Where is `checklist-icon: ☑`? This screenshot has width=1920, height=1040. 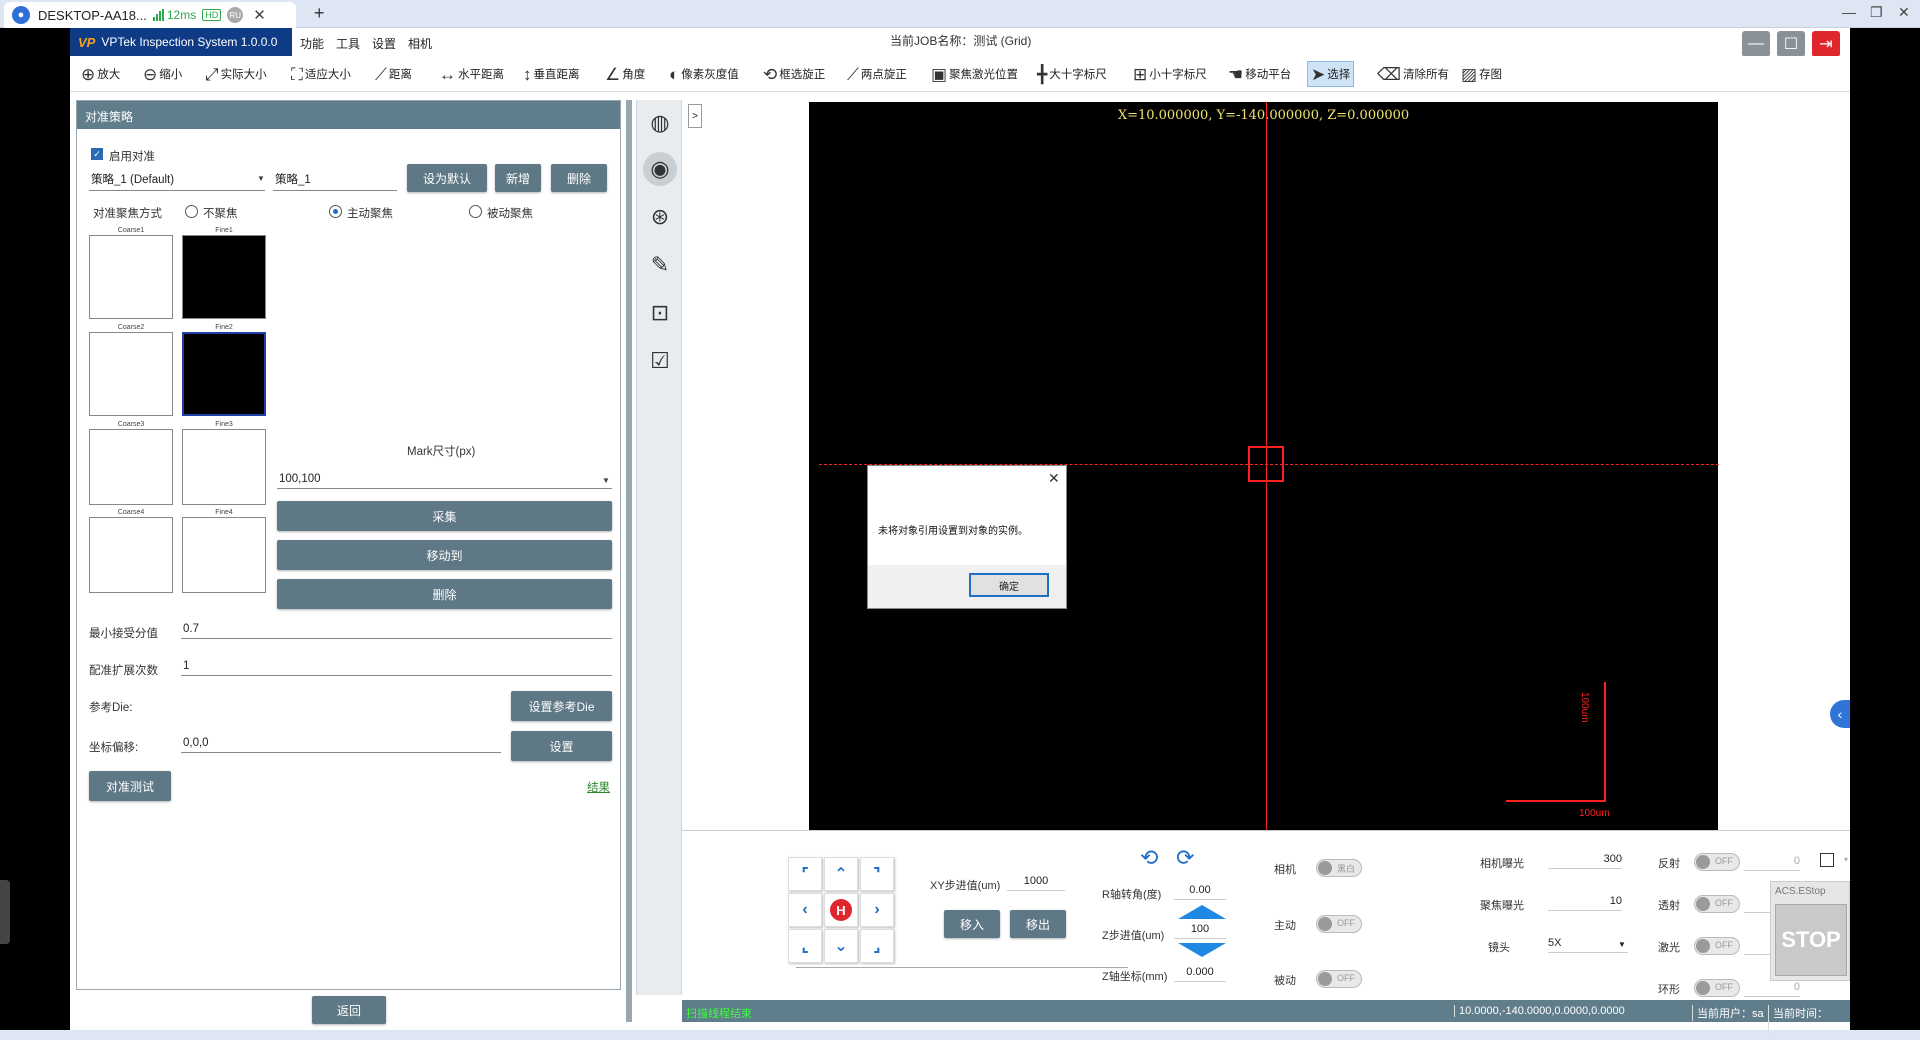 checklist-icon: ☑ is located at coordinates (660, 361).